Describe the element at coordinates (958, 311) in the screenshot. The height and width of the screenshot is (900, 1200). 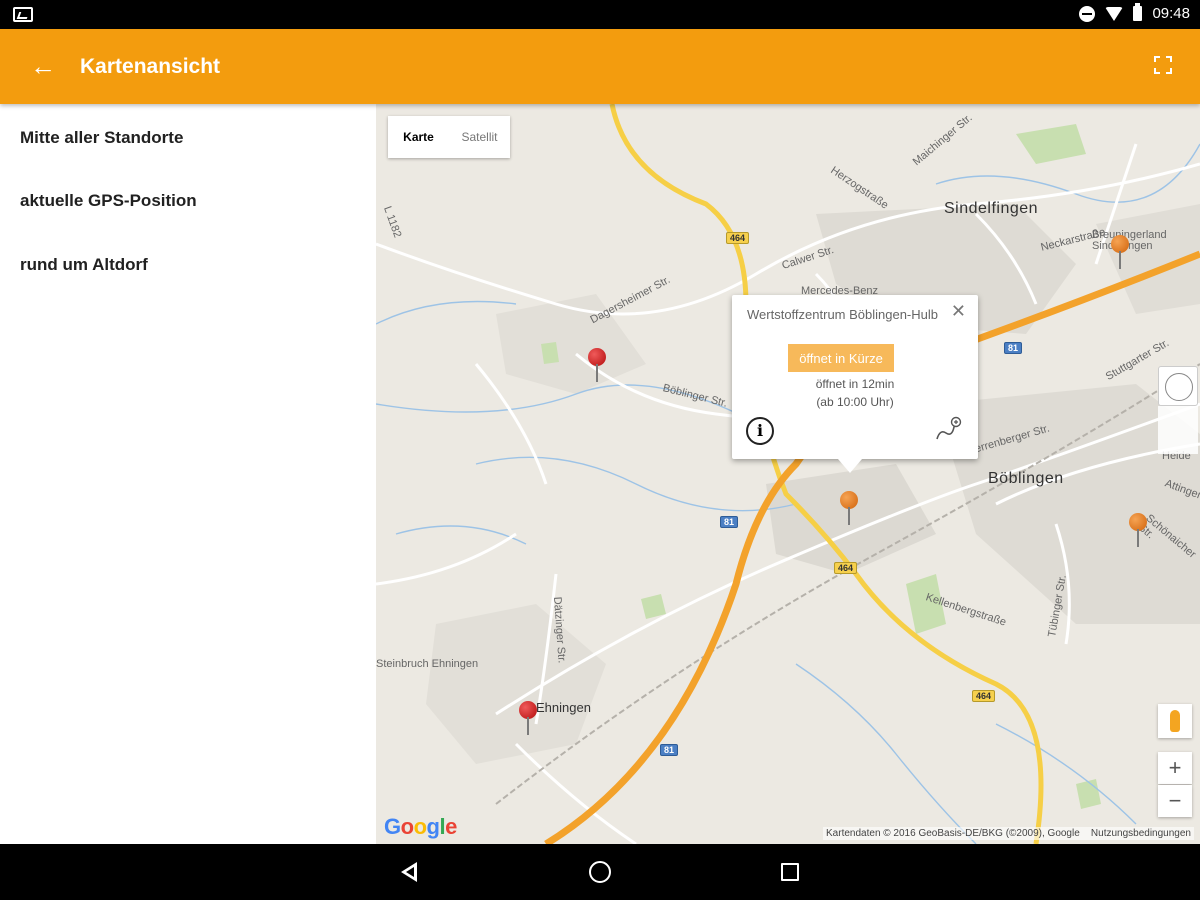
I see `close-icon: ✕` at that location.